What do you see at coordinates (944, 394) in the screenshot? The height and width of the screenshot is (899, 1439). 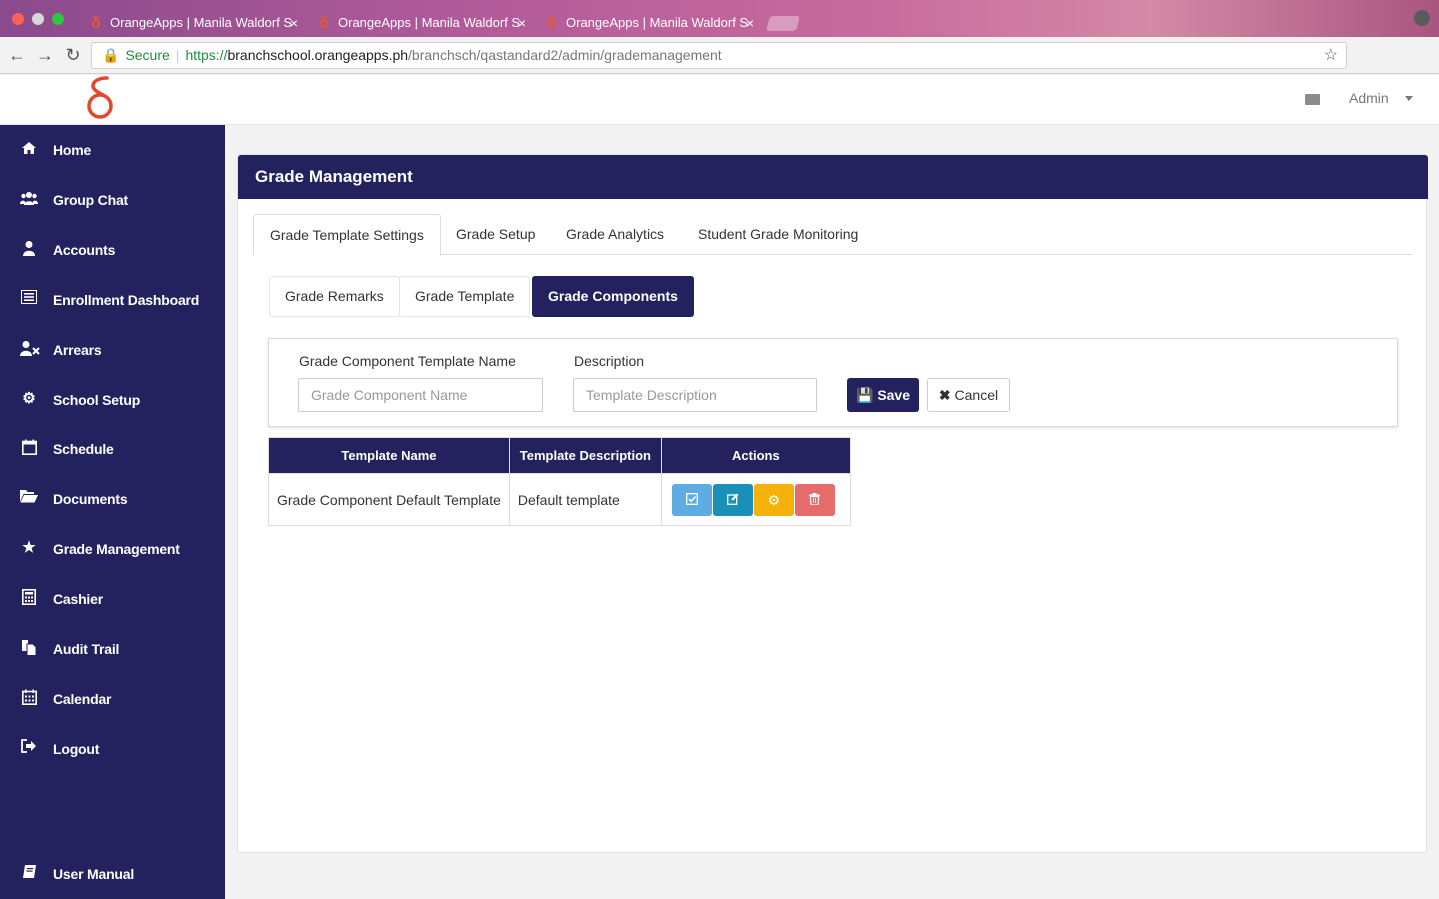 I see `close-icon: ✖` at bounding box center [944, 394].